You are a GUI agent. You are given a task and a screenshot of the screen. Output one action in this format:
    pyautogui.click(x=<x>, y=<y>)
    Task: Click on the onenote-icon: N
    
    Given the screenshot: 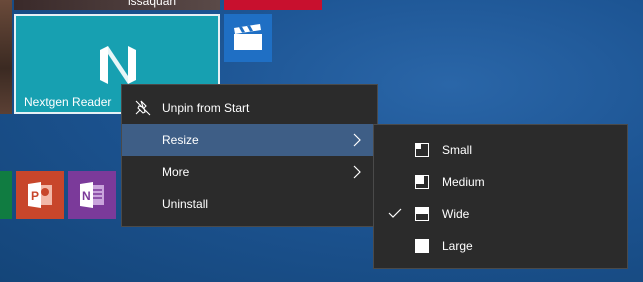 What is the action you would take?
    pyautogui.click(x=92, y=195)
    